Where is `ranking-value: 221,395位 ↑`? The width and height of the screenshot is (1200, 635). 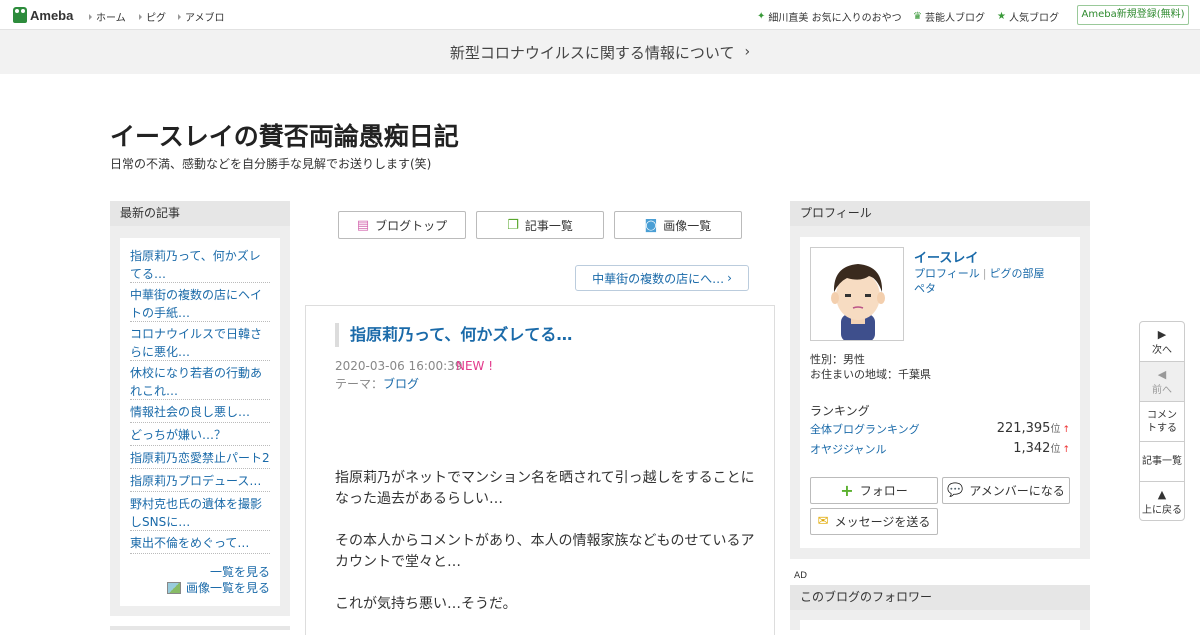 ranking-value: 221,395位 ↑ is located at coordinates (1033, 428).